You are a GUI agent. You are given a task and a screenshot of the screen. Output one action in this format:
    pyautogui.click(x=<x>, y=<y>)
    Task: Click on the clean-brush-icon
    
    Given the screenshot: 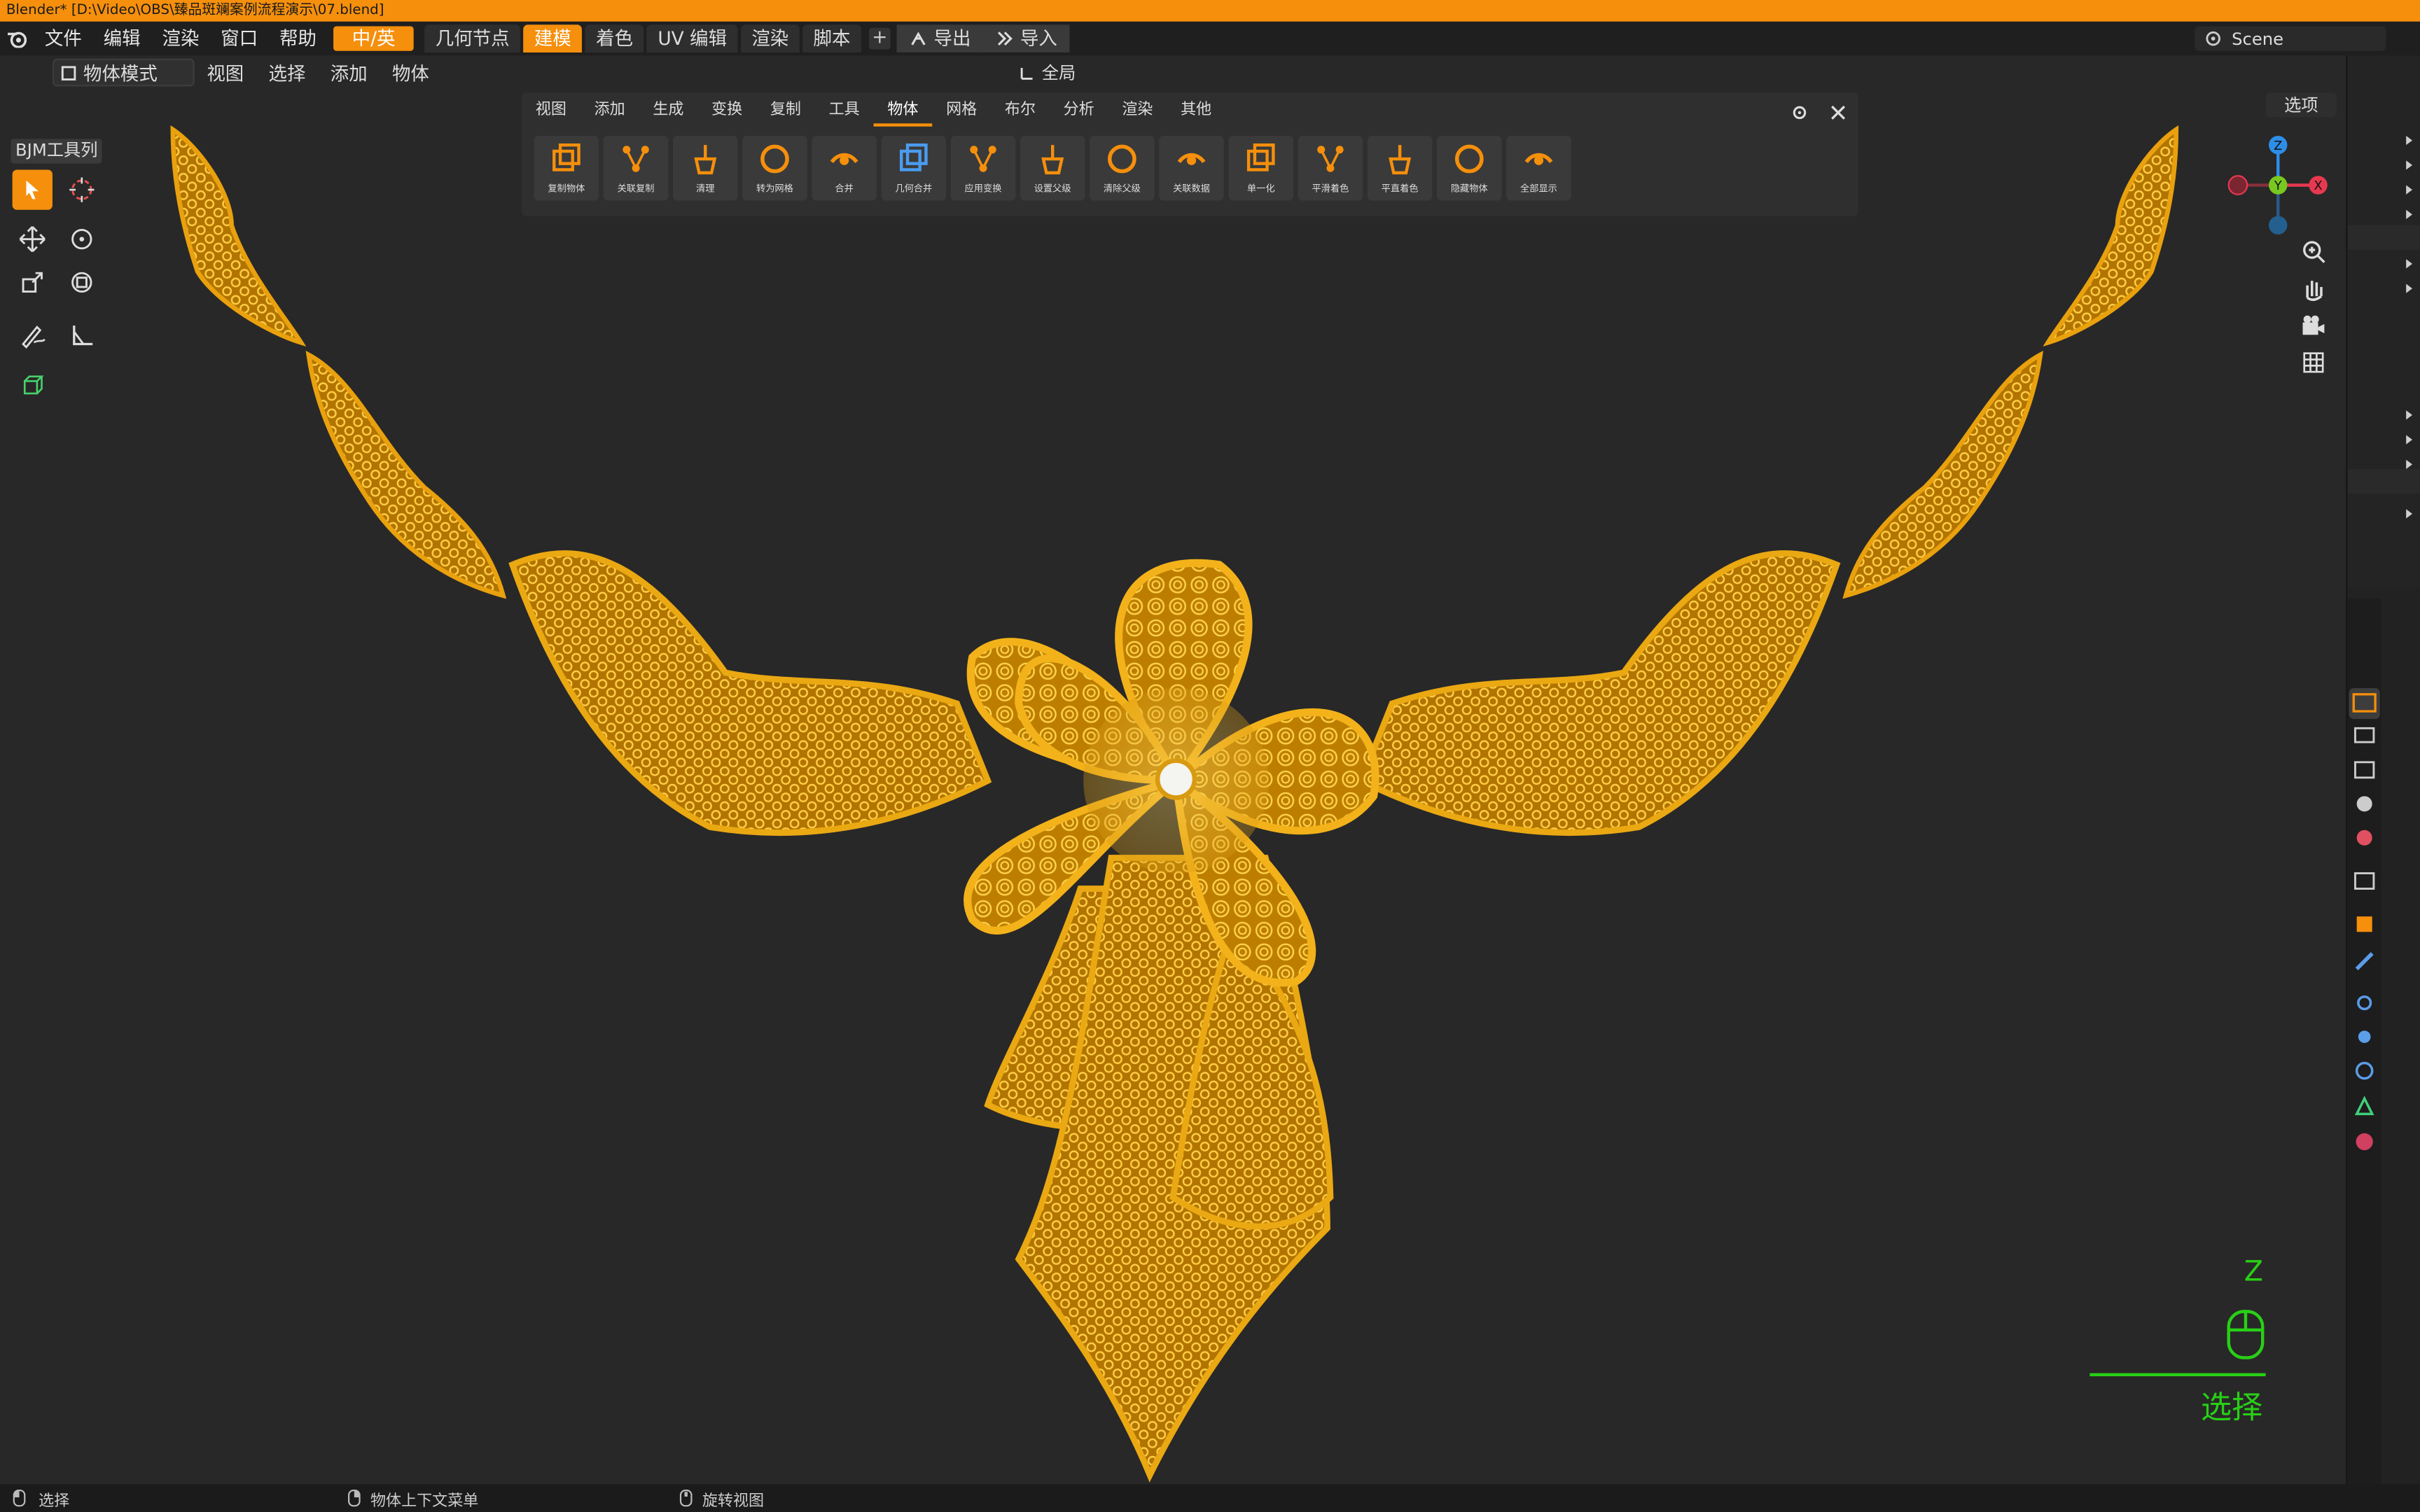 What is the action you would take?
    pyautogui.click(x=705, y=160)
    